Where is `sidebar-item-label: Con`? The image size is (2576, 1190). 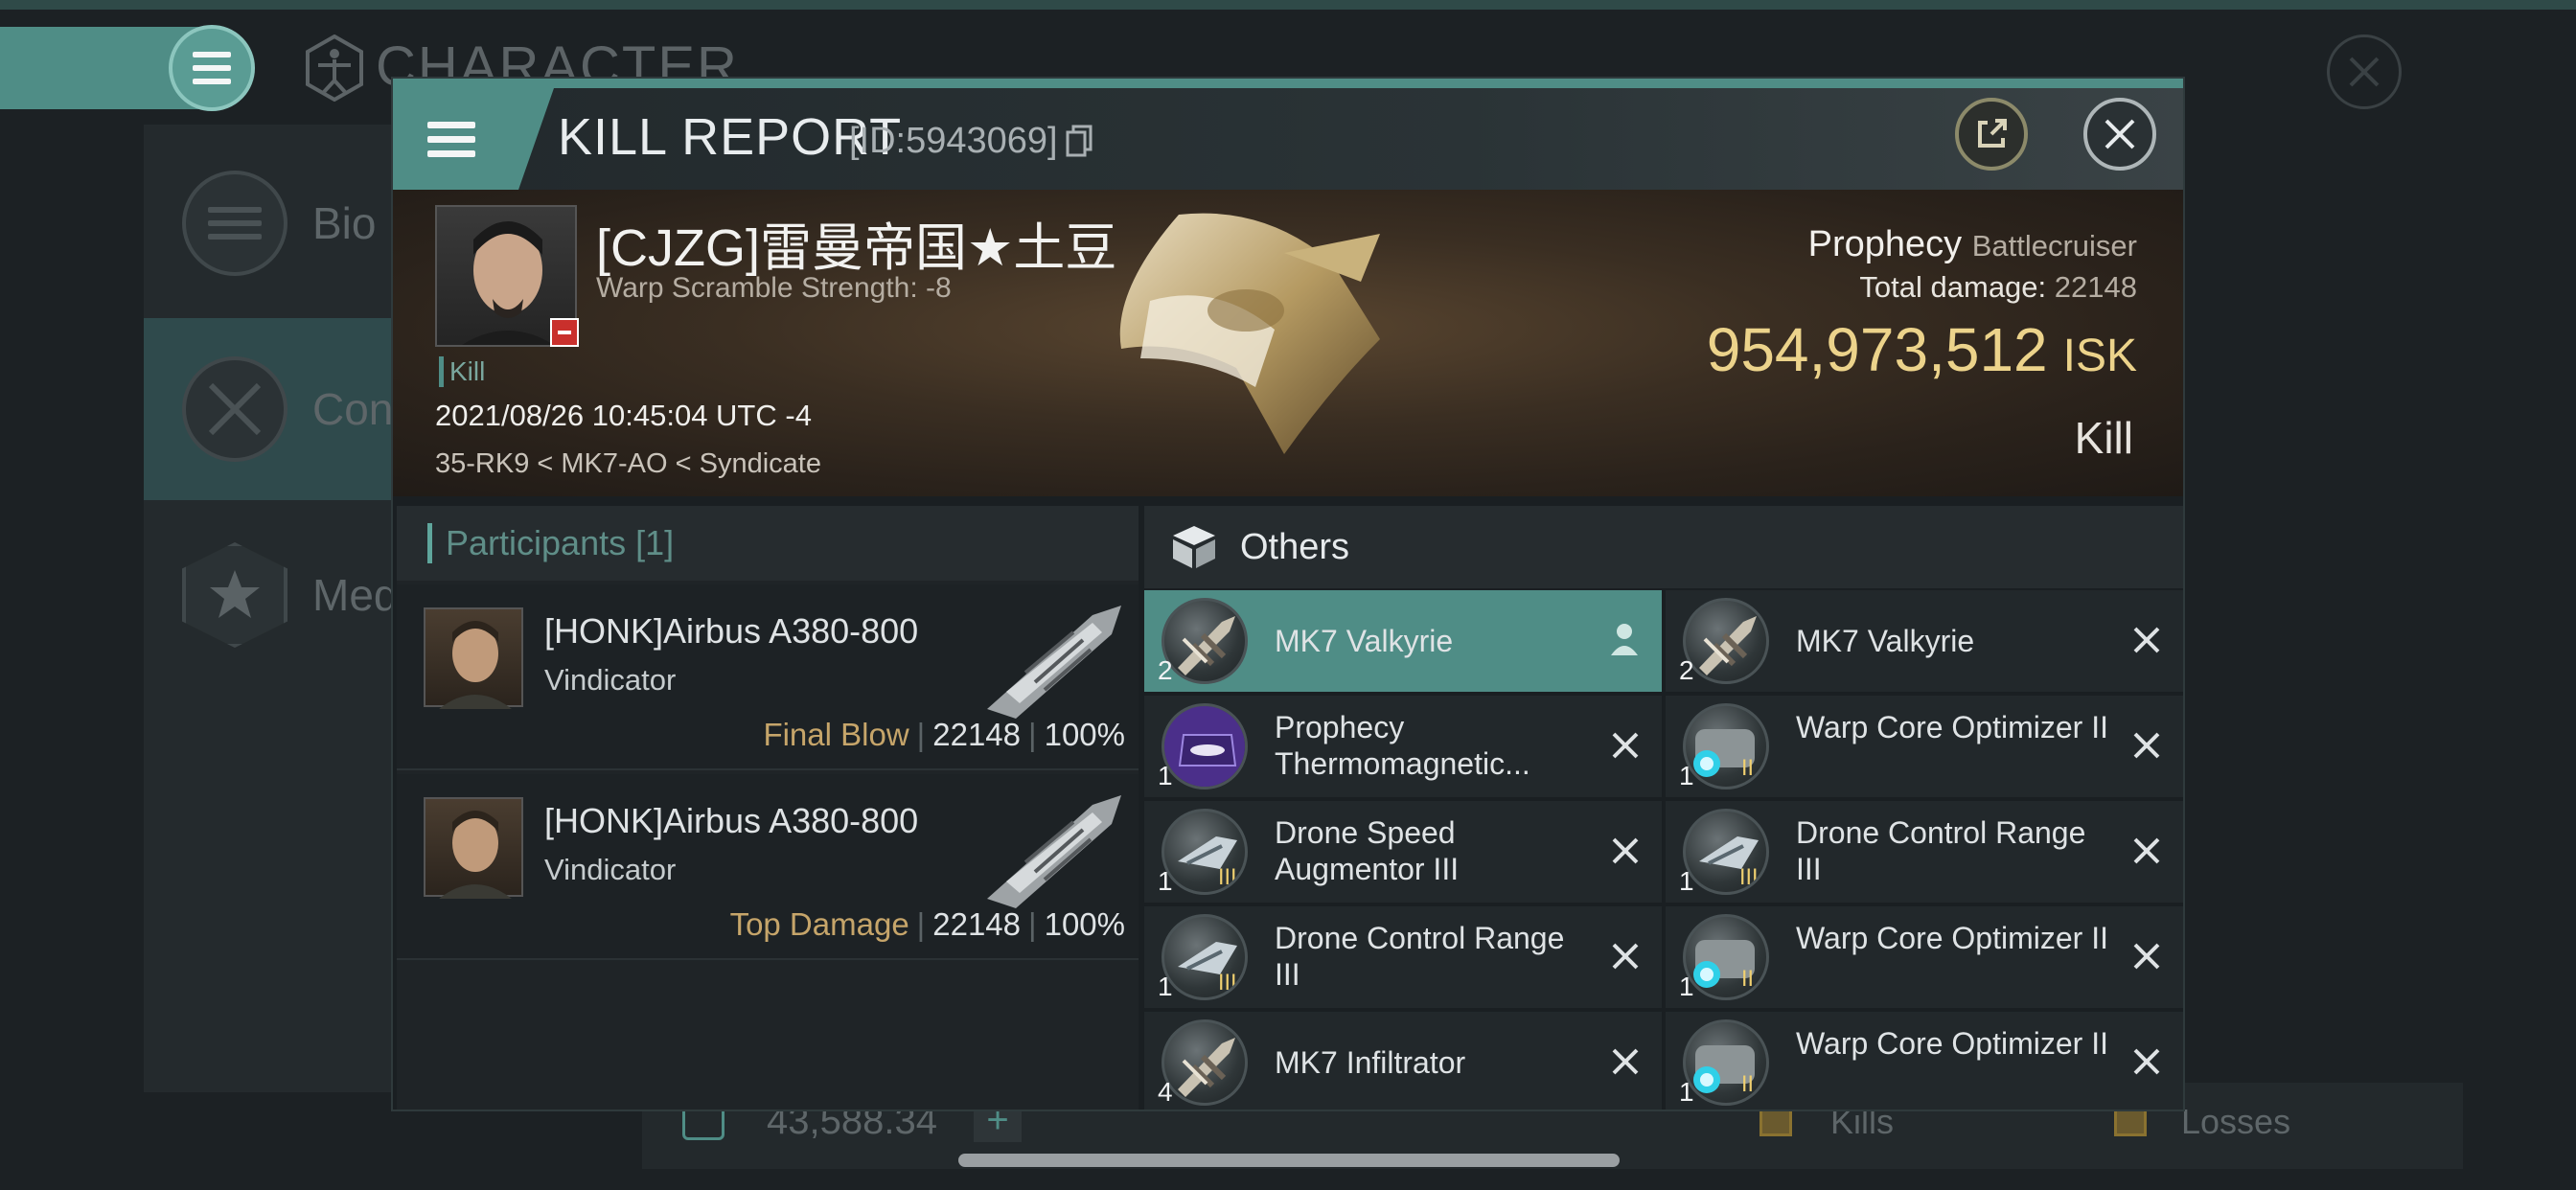
sidebar-item-label: Con is located at coordinates (353, 409).